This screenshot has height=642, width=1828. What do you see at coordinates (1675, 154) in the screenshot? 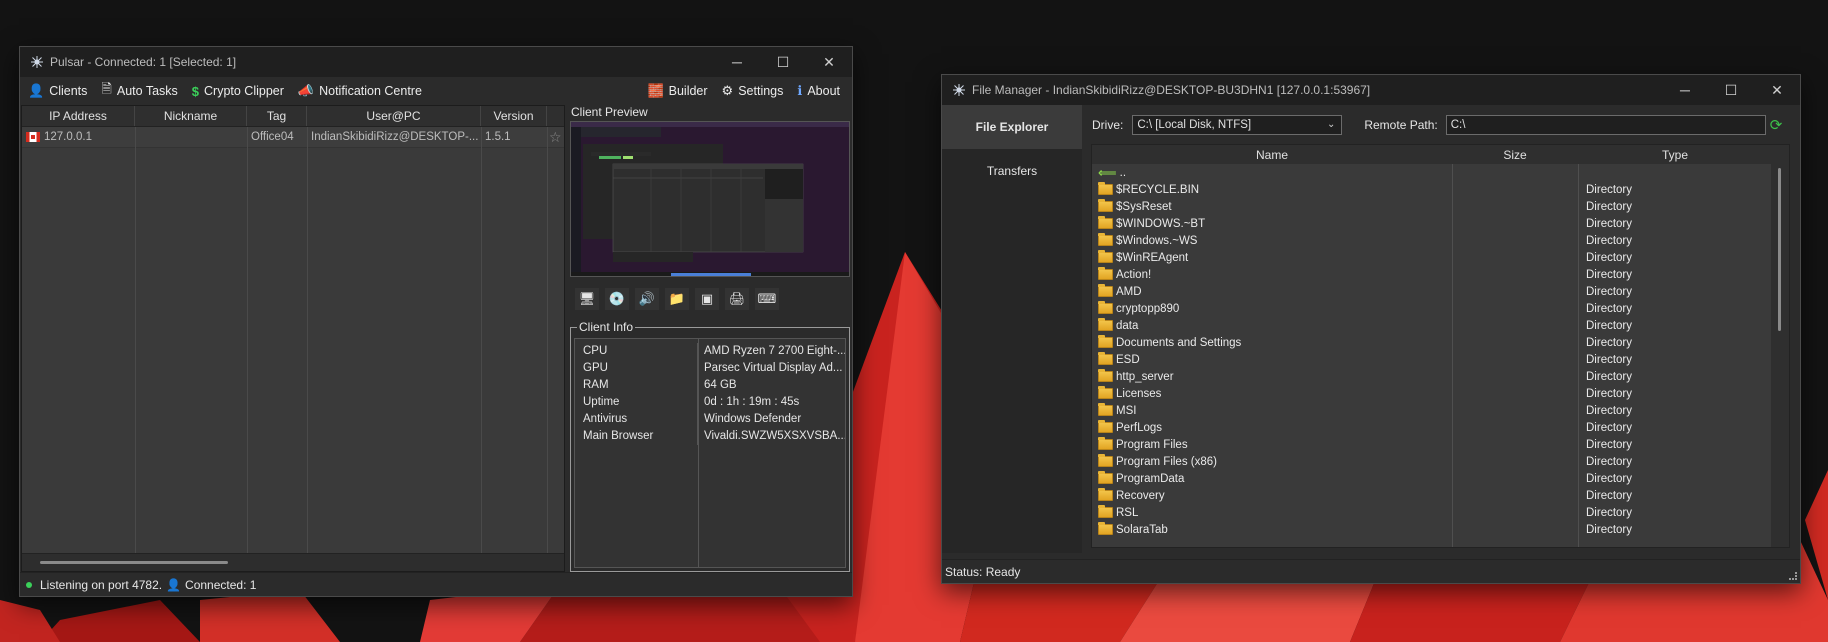
I see `header-type: Type` at bounding box center [1675, 154].